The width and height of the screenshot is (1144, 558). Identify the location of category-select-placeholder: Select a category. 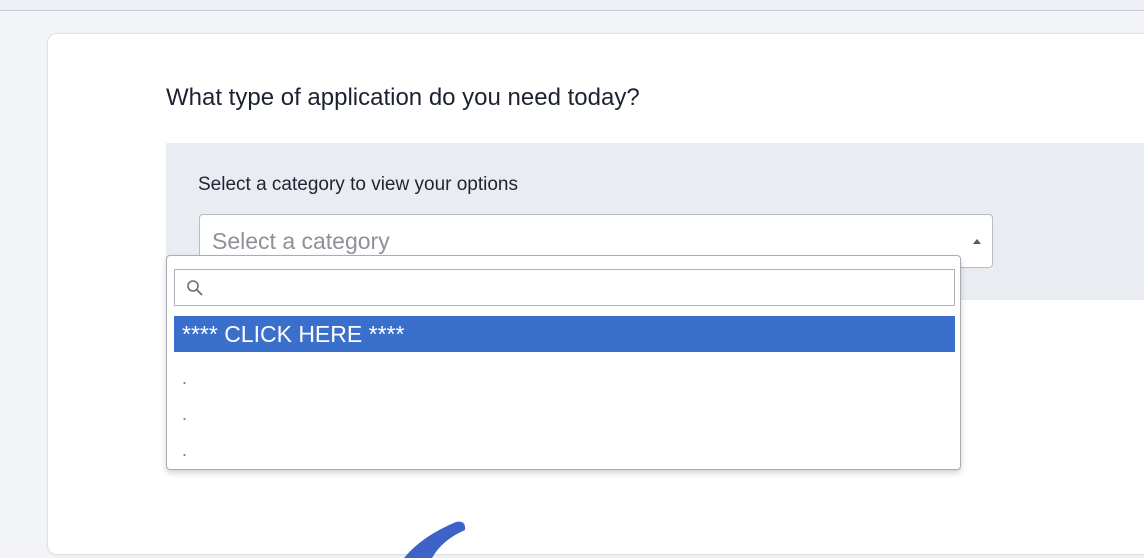
(301, 241).